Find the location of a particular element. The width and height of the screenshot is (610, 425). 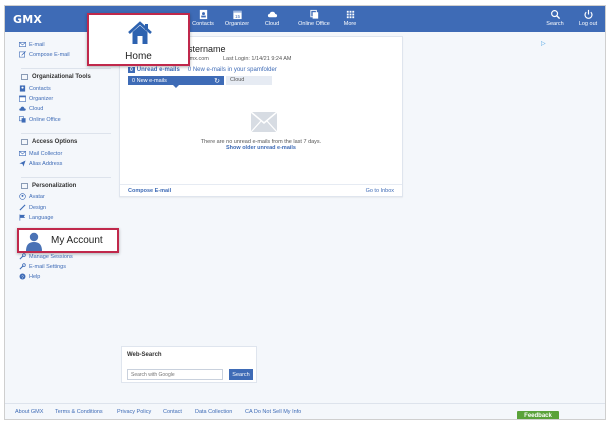

sidebar-item-language: Language is located at coordinates (36, 217).